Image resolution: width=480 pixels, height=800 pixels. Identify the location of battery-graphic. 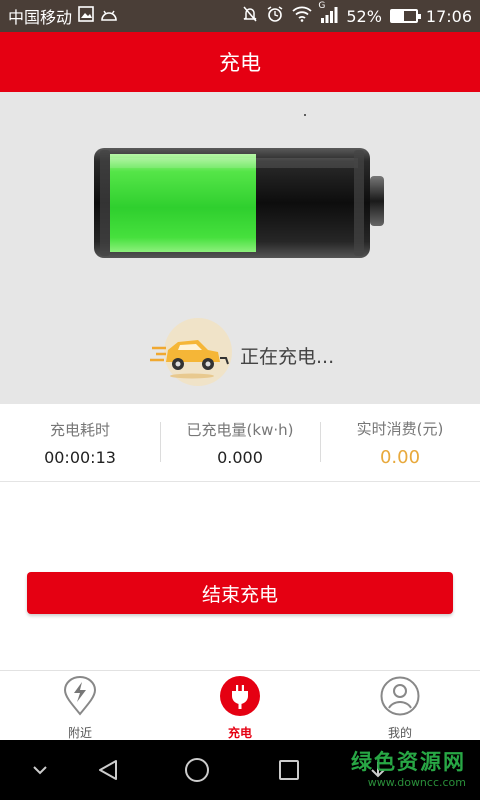
(239, 203).